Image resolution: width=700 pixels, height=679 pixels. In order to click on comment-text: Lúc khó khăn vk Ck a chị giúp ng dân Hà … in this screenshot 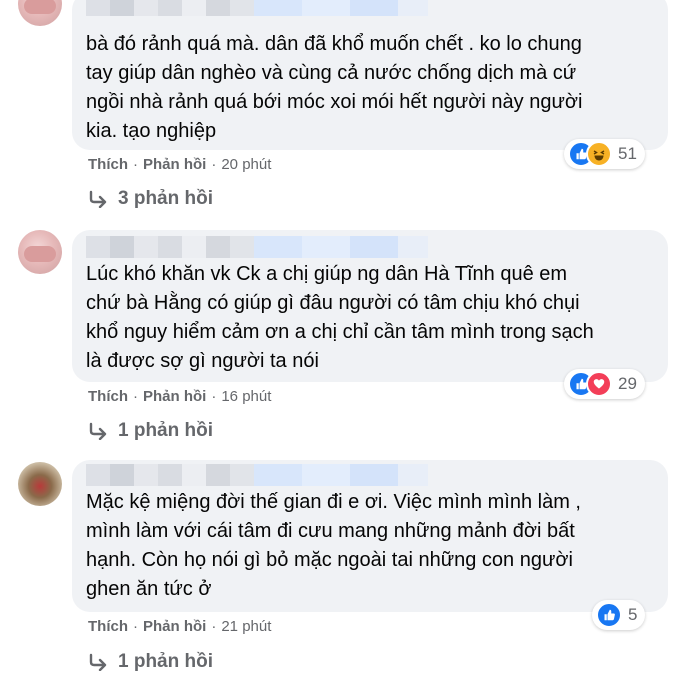, I will do `click(340, 317)`.